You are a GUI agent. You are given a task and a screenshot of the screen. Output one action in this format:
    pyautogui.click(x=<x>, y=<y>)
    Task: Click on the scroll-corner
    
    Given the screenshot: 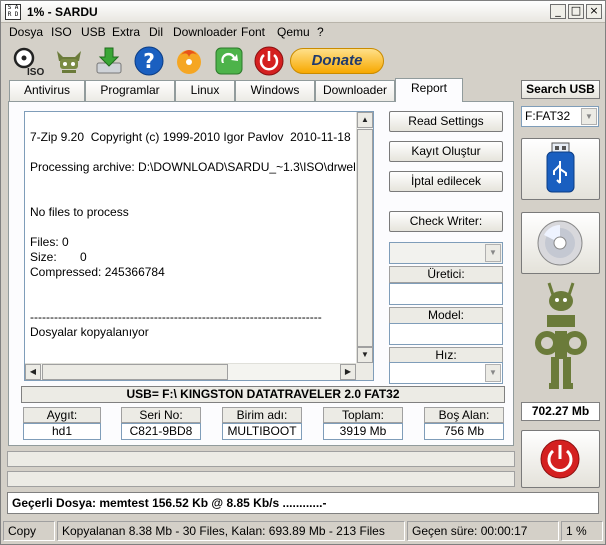 What is the action you would take?
    pyautogui.click(x=364, y=371)
    